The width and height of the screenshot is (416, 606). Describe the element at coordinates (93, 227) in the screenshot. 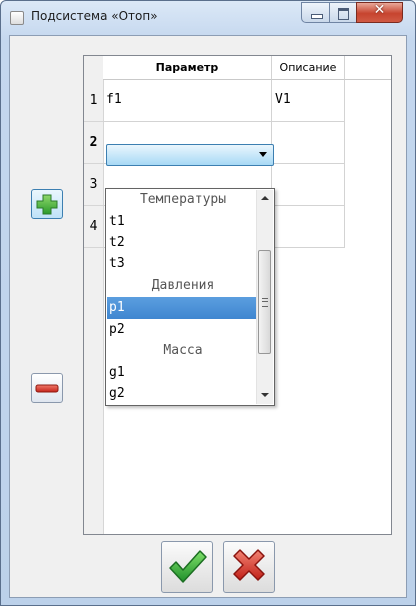

I see `row-number: 4` at that location.